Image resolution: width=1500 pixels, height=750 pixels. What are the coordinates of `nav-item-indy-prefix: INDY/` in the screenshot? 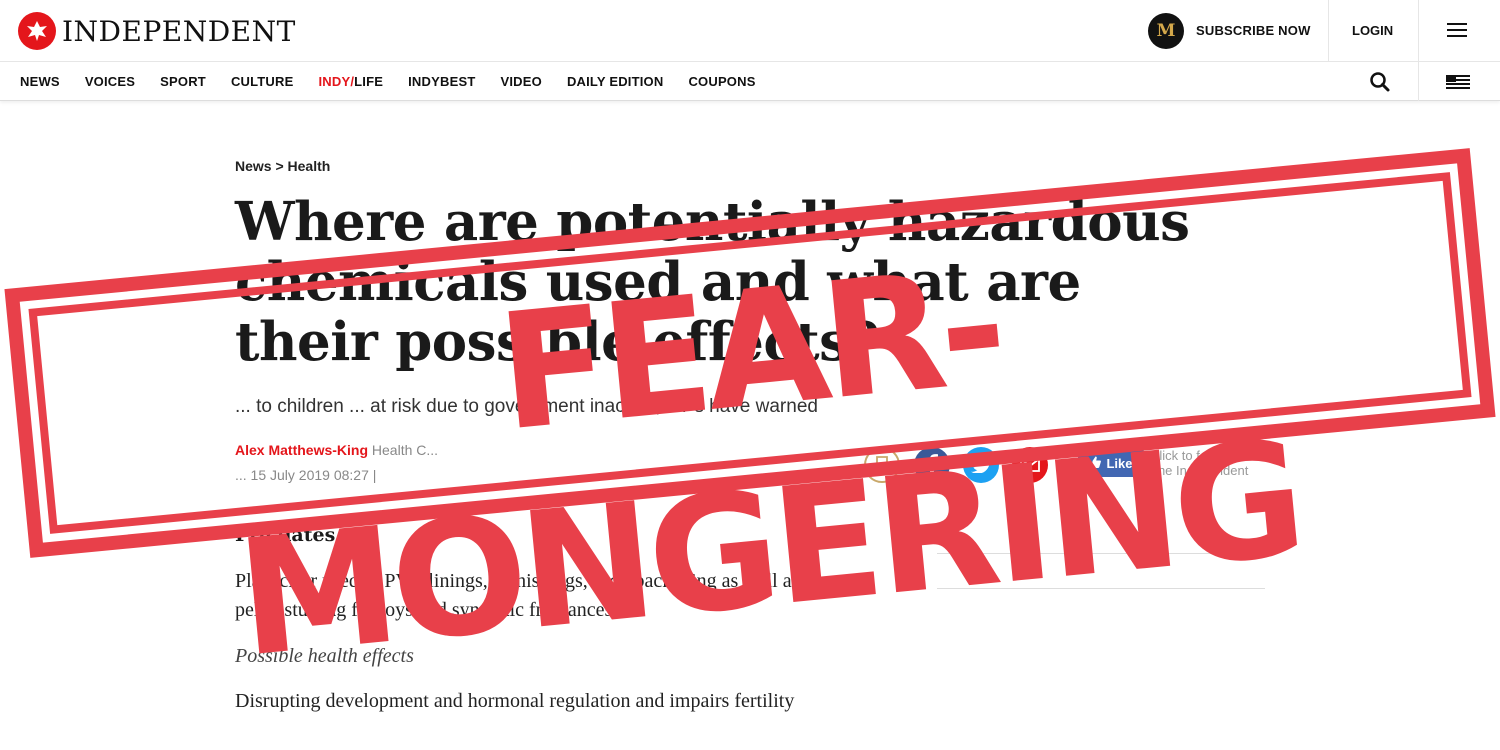 It's located at (336, 81).